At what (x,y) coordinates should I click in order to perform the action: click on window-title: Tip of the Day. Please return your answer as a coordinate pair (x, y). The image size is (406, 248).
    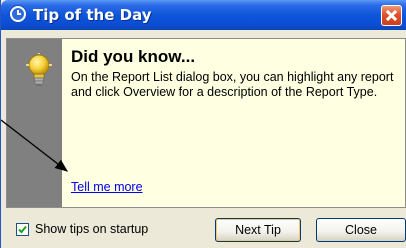
    Looking at the image, I should click on (92, 15).